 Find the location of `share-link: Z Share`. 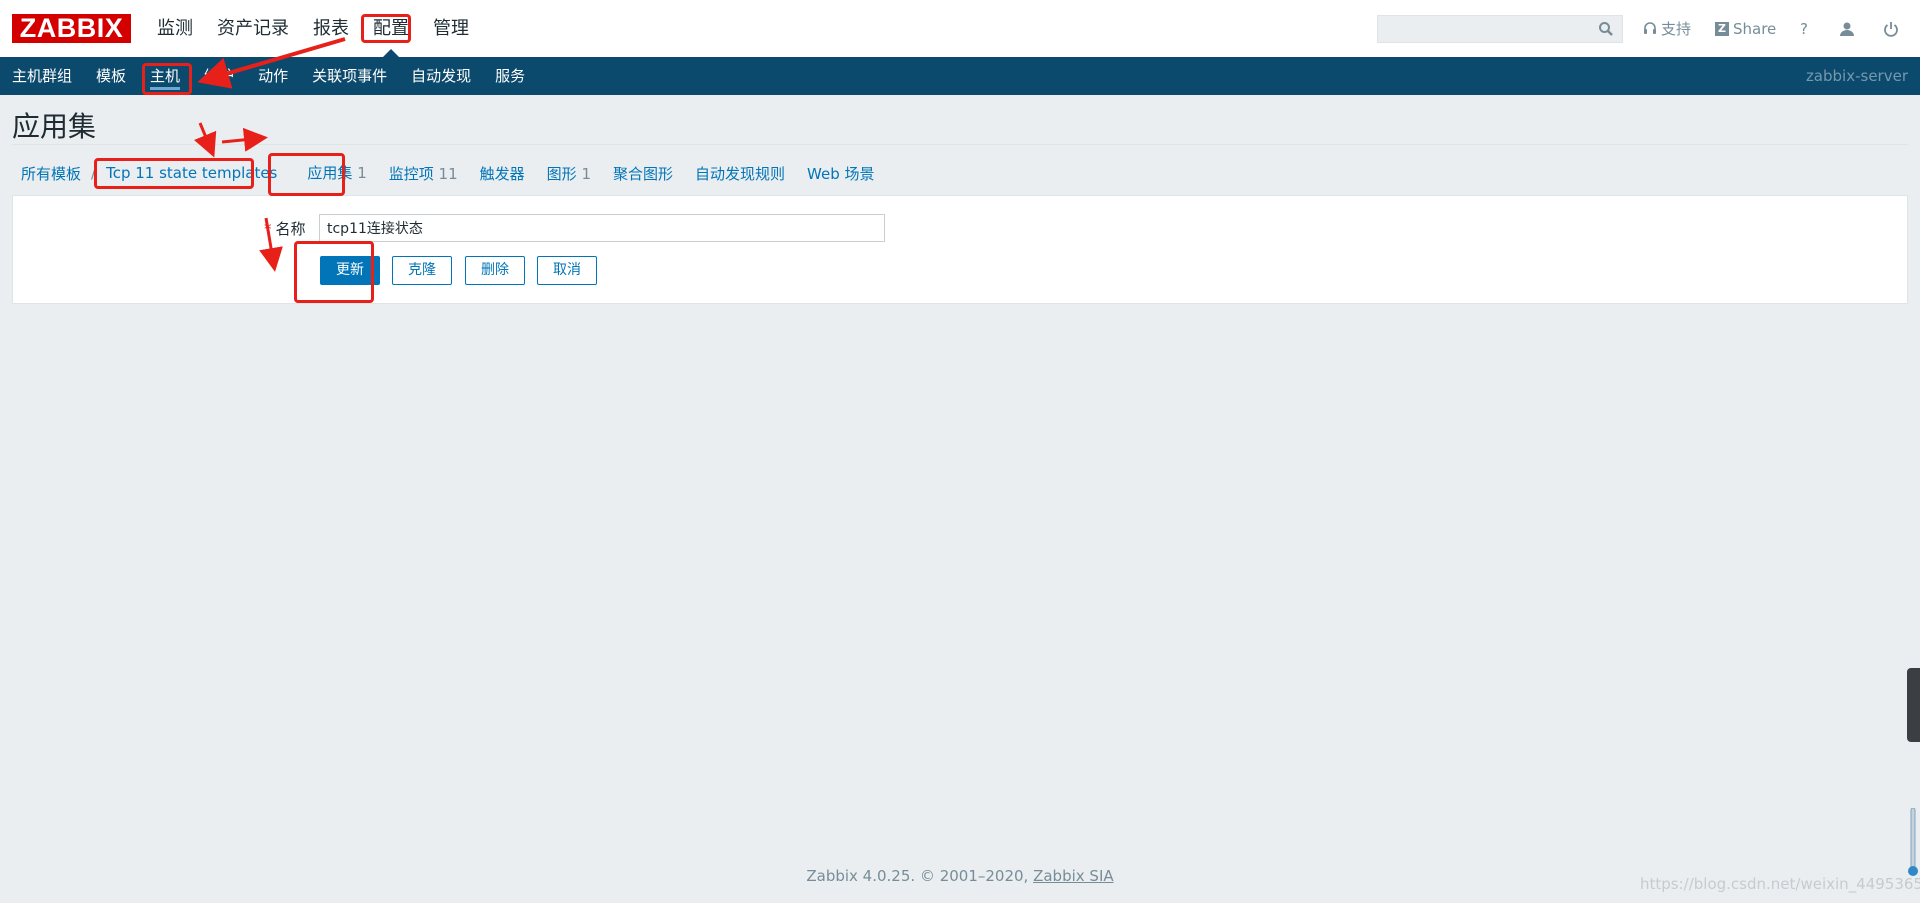

share-link: Z Share is located at coordinates (1745, 28).